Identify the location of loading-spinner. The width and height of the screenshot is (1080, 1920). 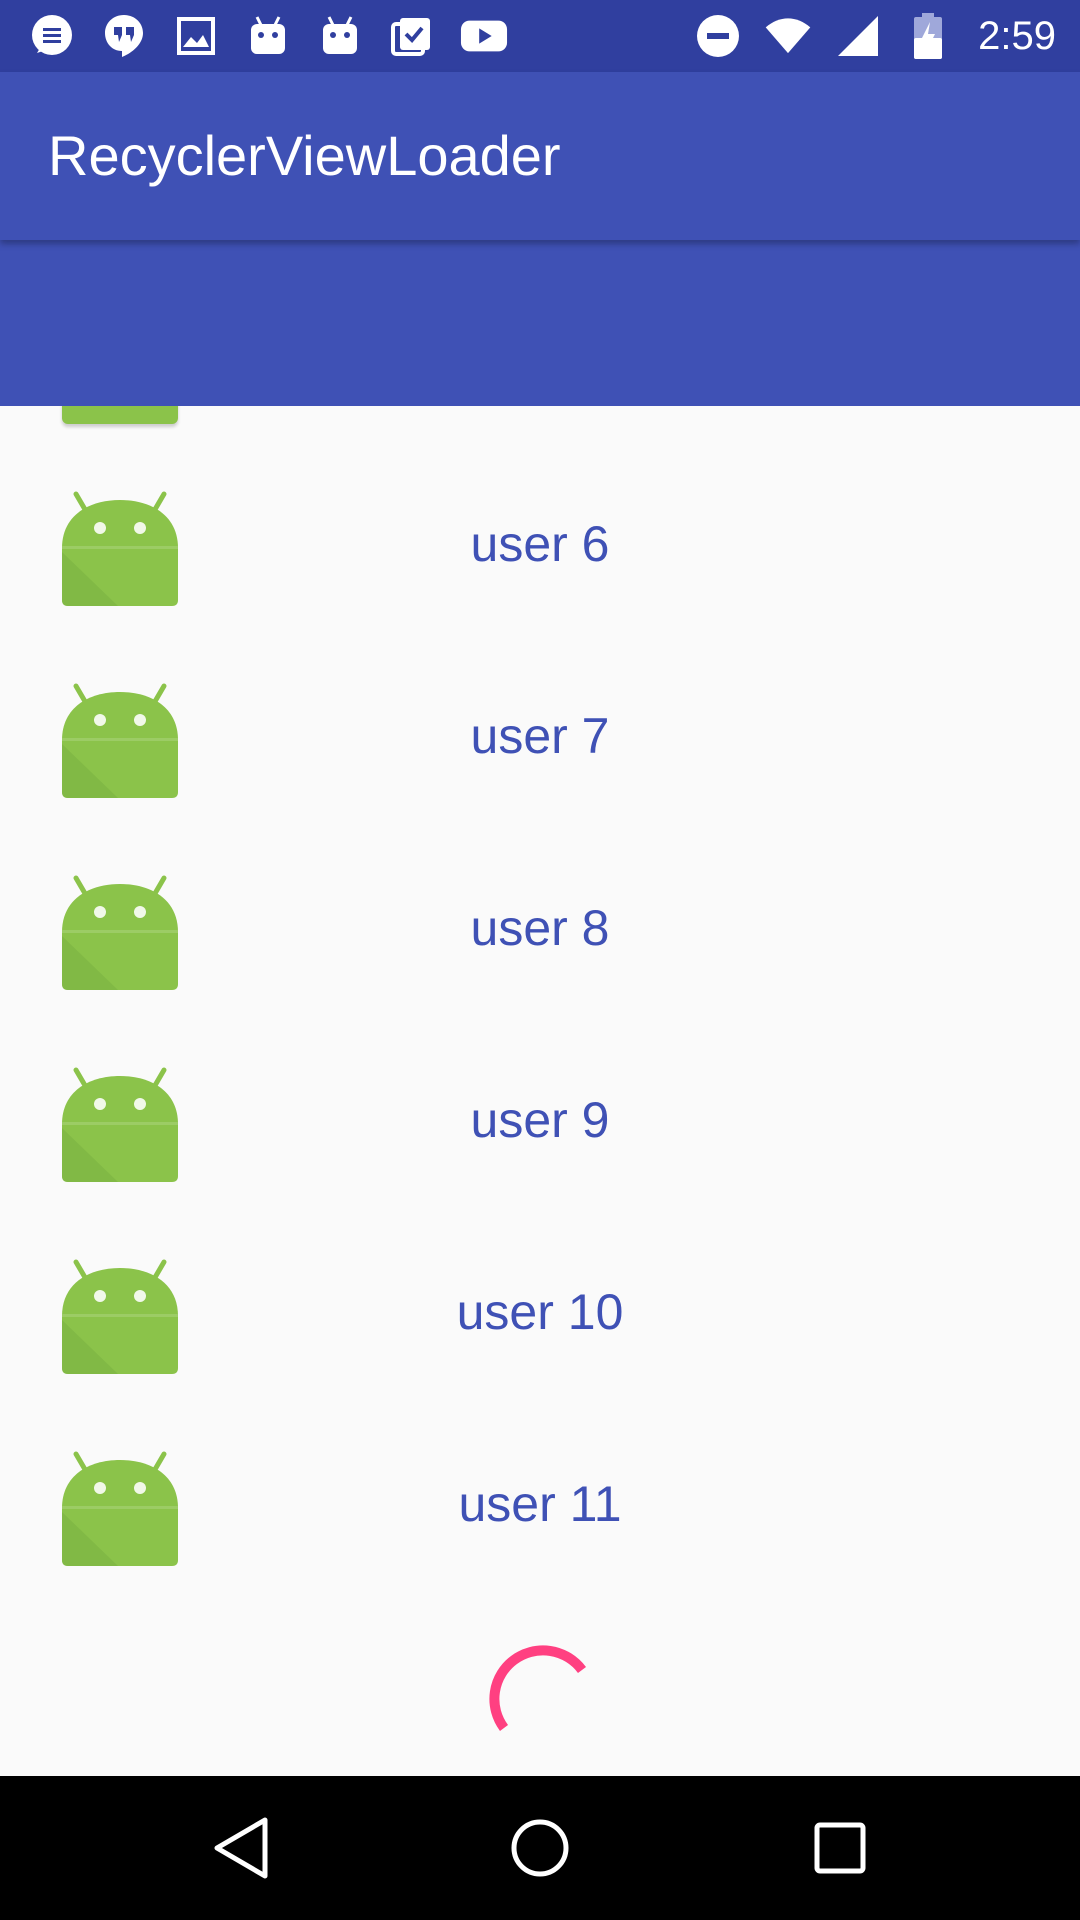
(540, 1694).